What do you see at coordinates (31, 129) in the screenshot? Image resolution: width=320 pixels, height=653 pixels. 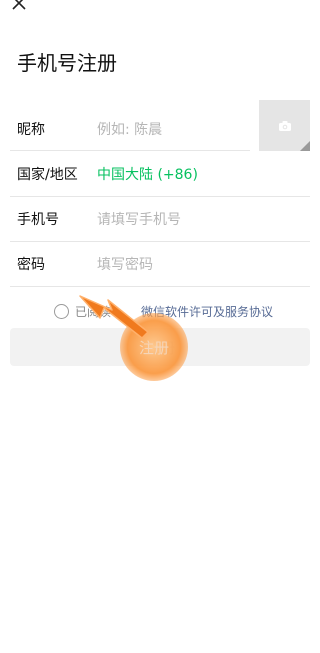 I see `nickname-label: 昵称` at bounding box center [31, 129].